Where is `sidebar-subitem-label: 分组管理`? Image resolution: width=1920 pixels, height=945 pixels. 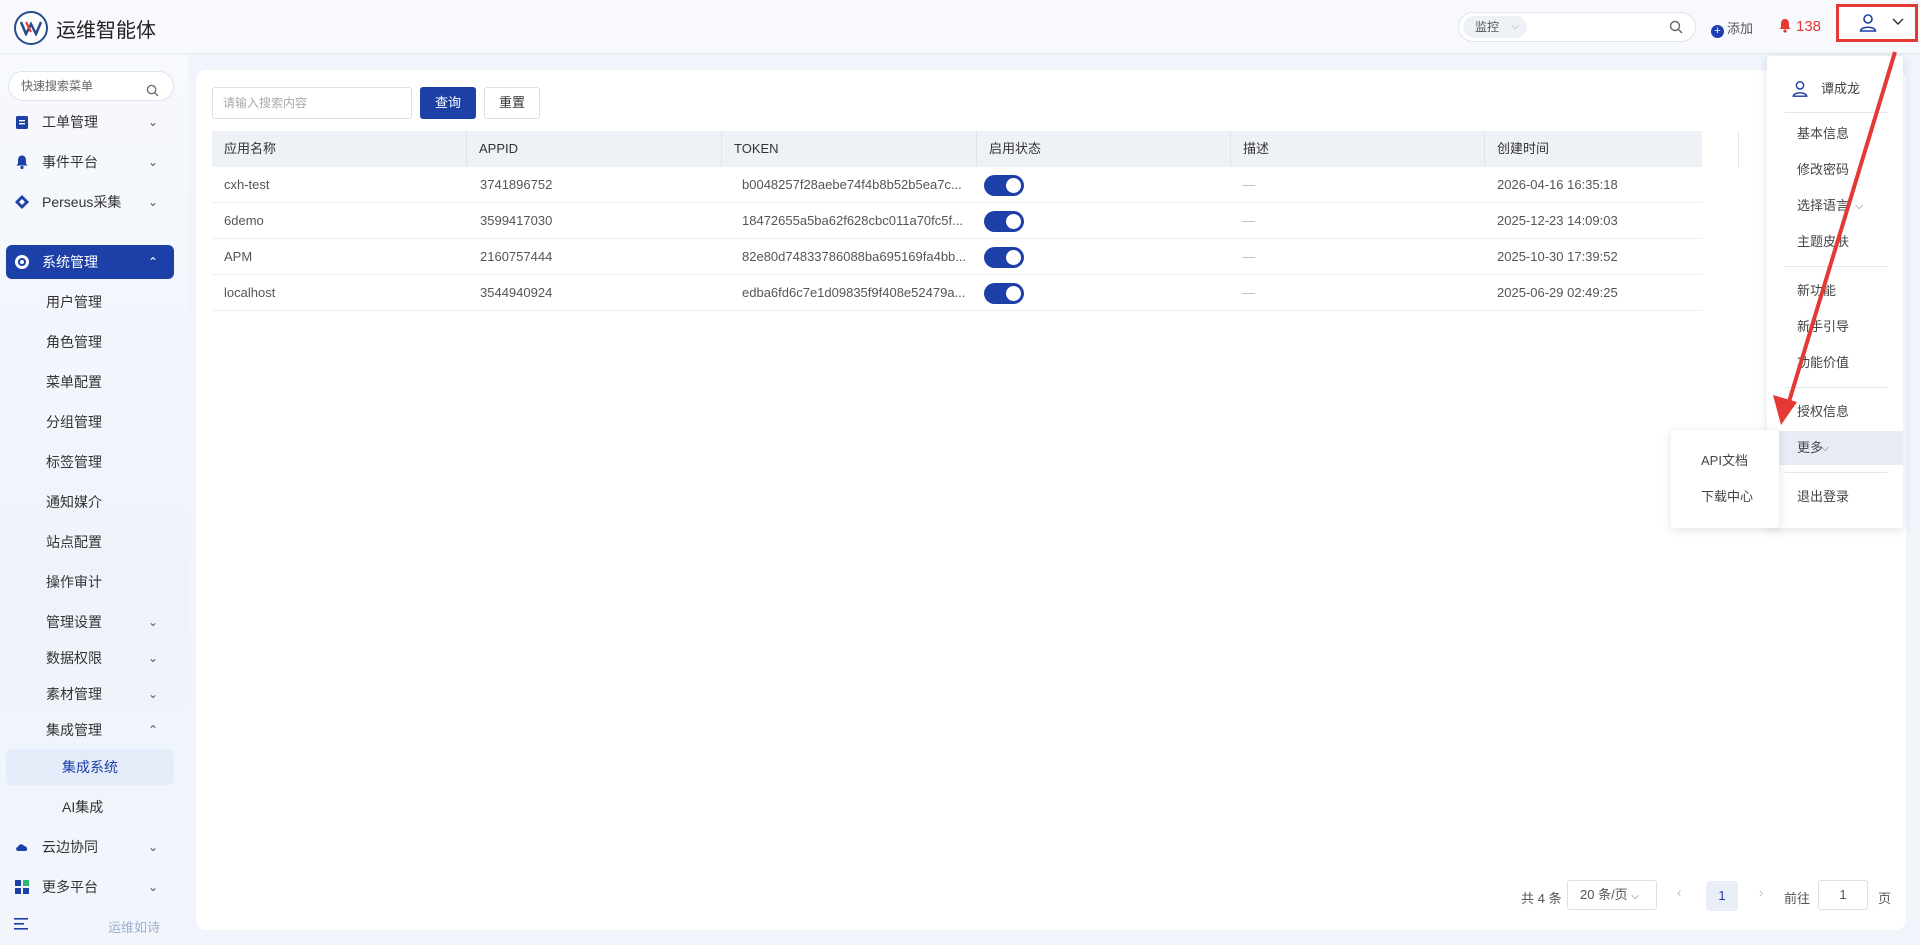 sidebar-subitem-label: 分组管理 is located at coordinates (74, 422).